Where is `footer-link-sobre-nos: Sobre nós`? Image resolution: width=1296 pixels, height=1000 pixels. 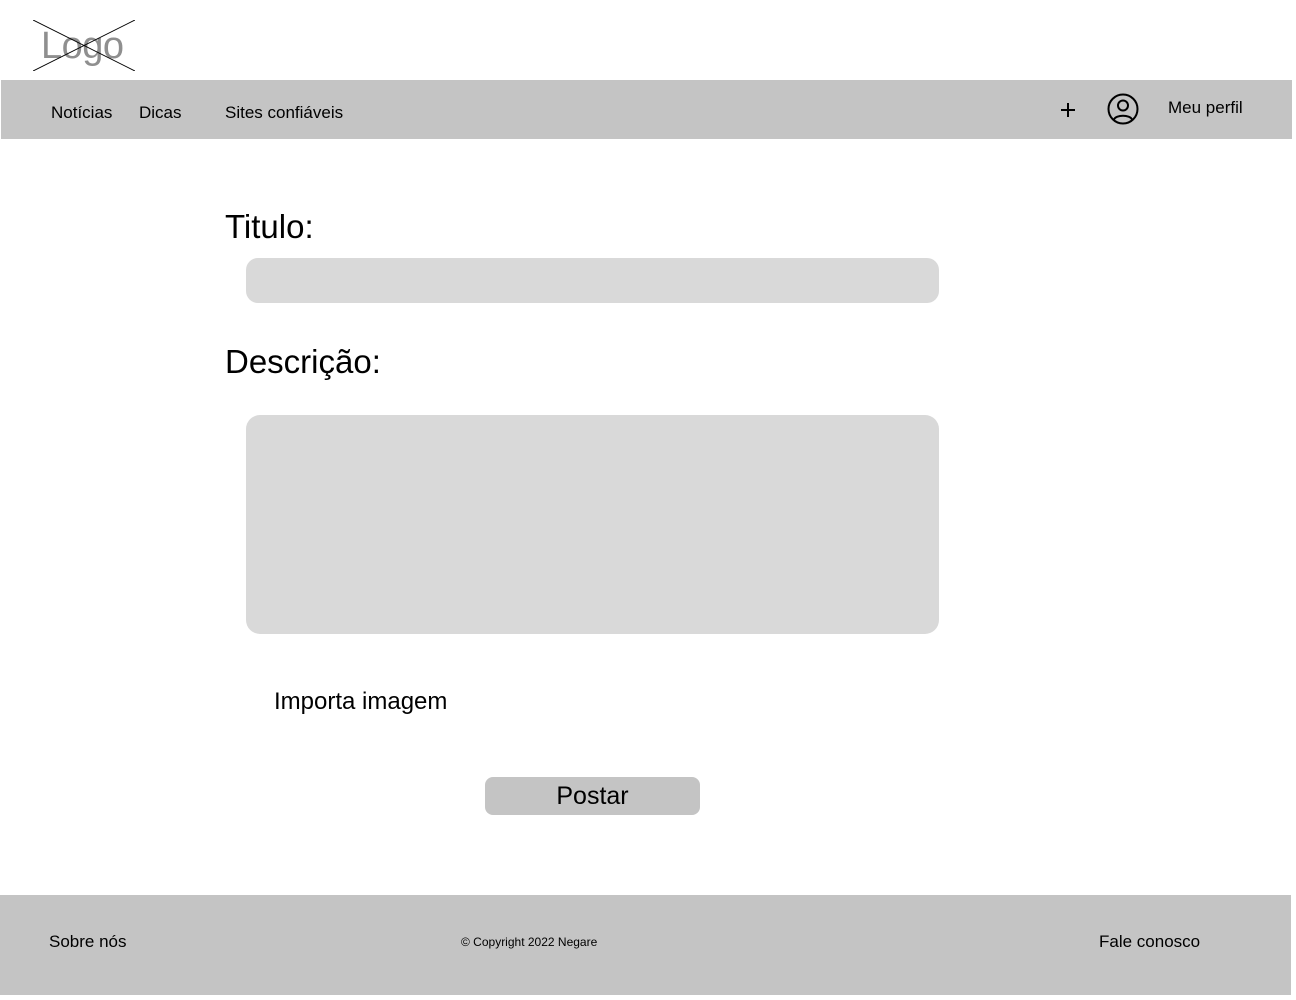
footer-link-sobre-nos: Sobre nós is located at coordinates (88, 942).